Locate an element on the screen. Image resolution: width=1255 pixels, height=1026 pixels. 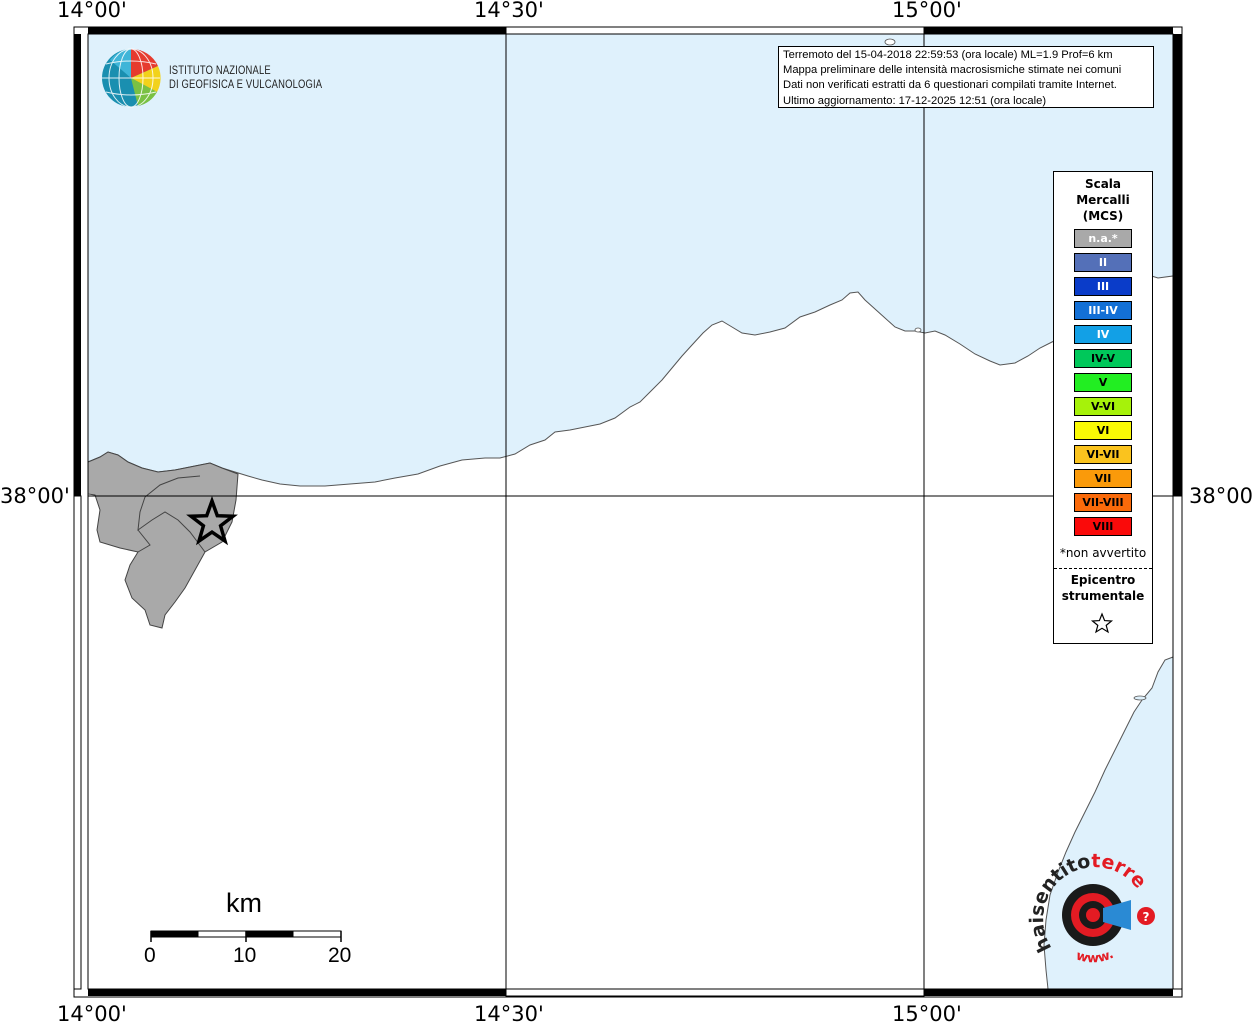
legend-swatch: III-IV is located at coordinates (1103, 310).